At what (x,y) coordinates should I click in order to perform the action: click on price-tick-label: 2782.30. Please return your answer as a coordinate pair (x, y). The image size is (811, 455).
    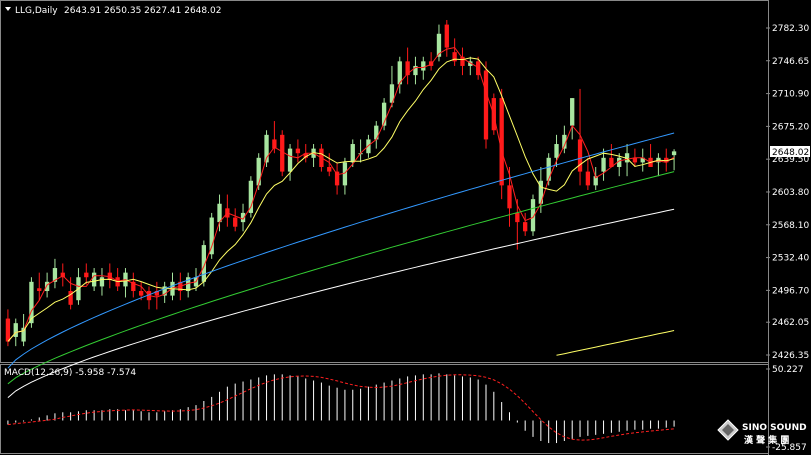
    Looking at the image, I should click on (790, 29).